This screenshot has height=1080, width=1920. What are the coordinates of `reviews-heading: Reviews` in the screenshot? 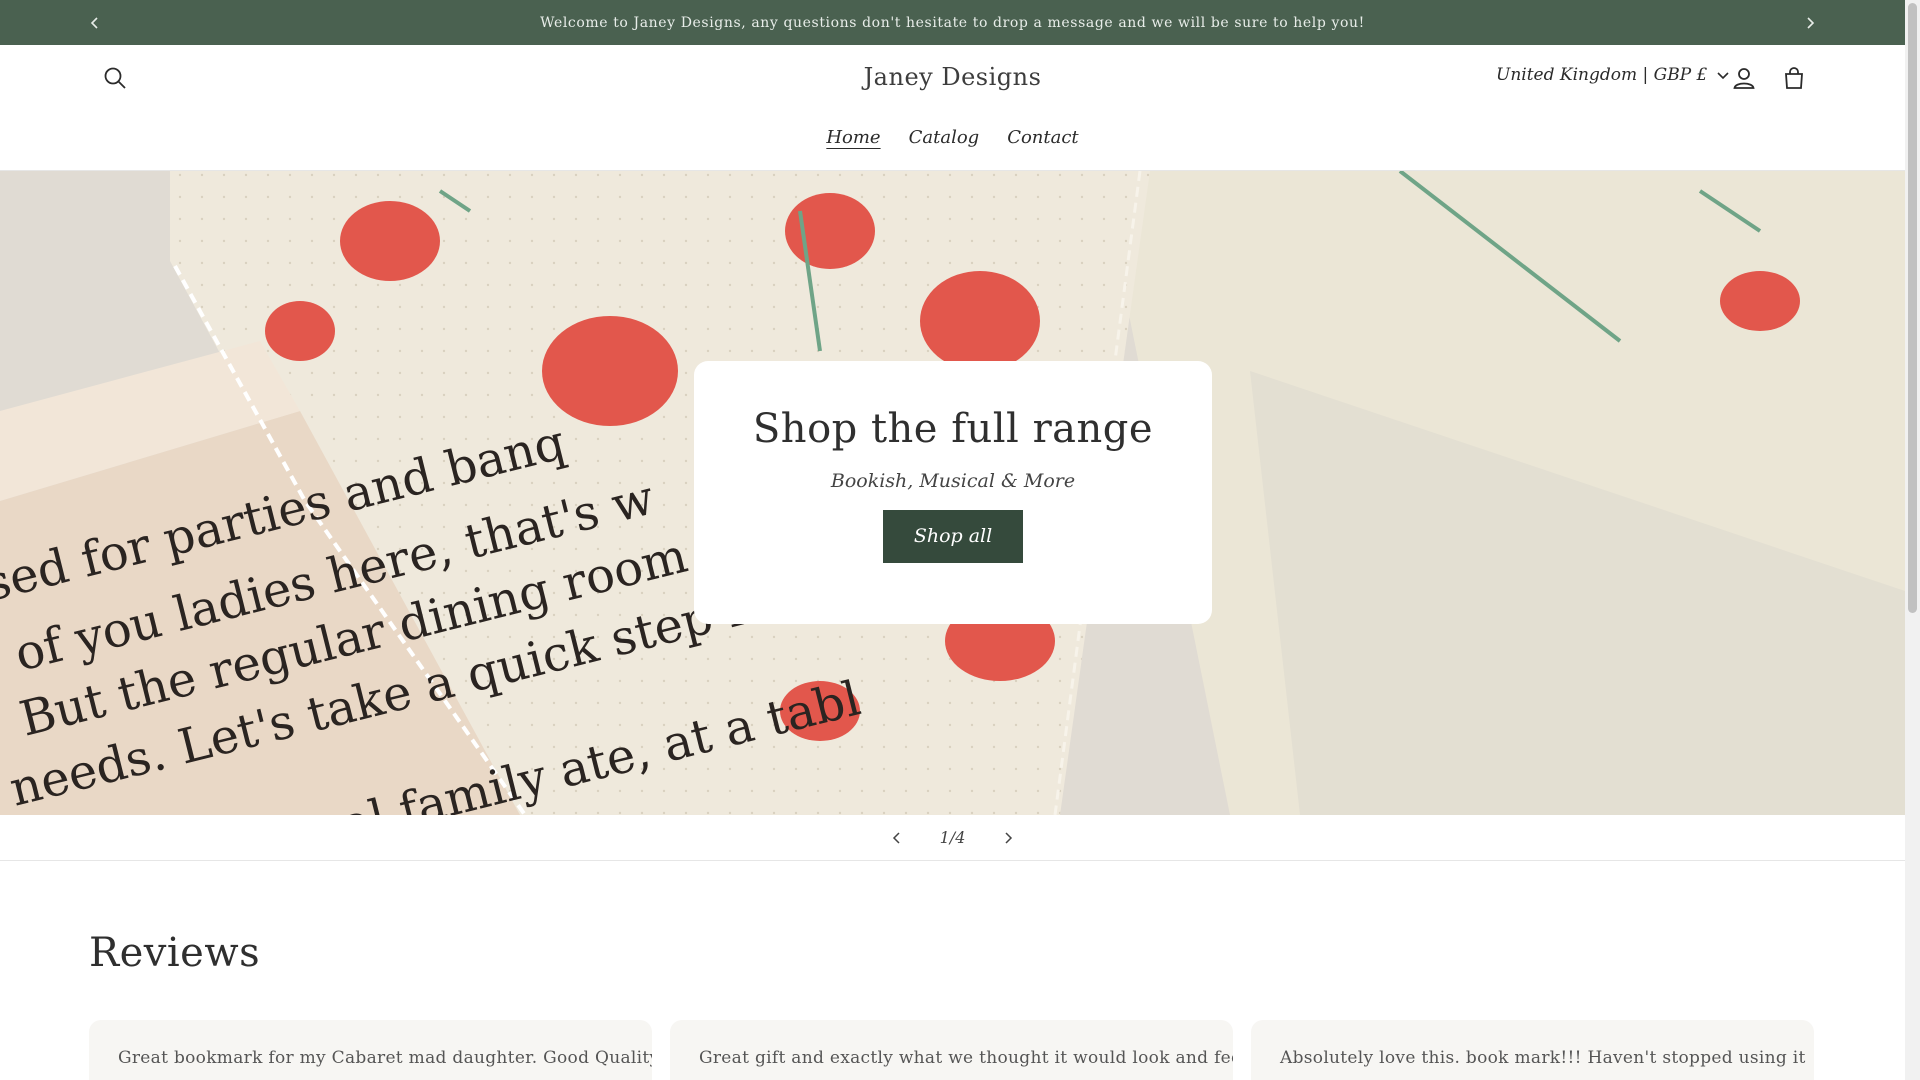 It's located at (175, 953).